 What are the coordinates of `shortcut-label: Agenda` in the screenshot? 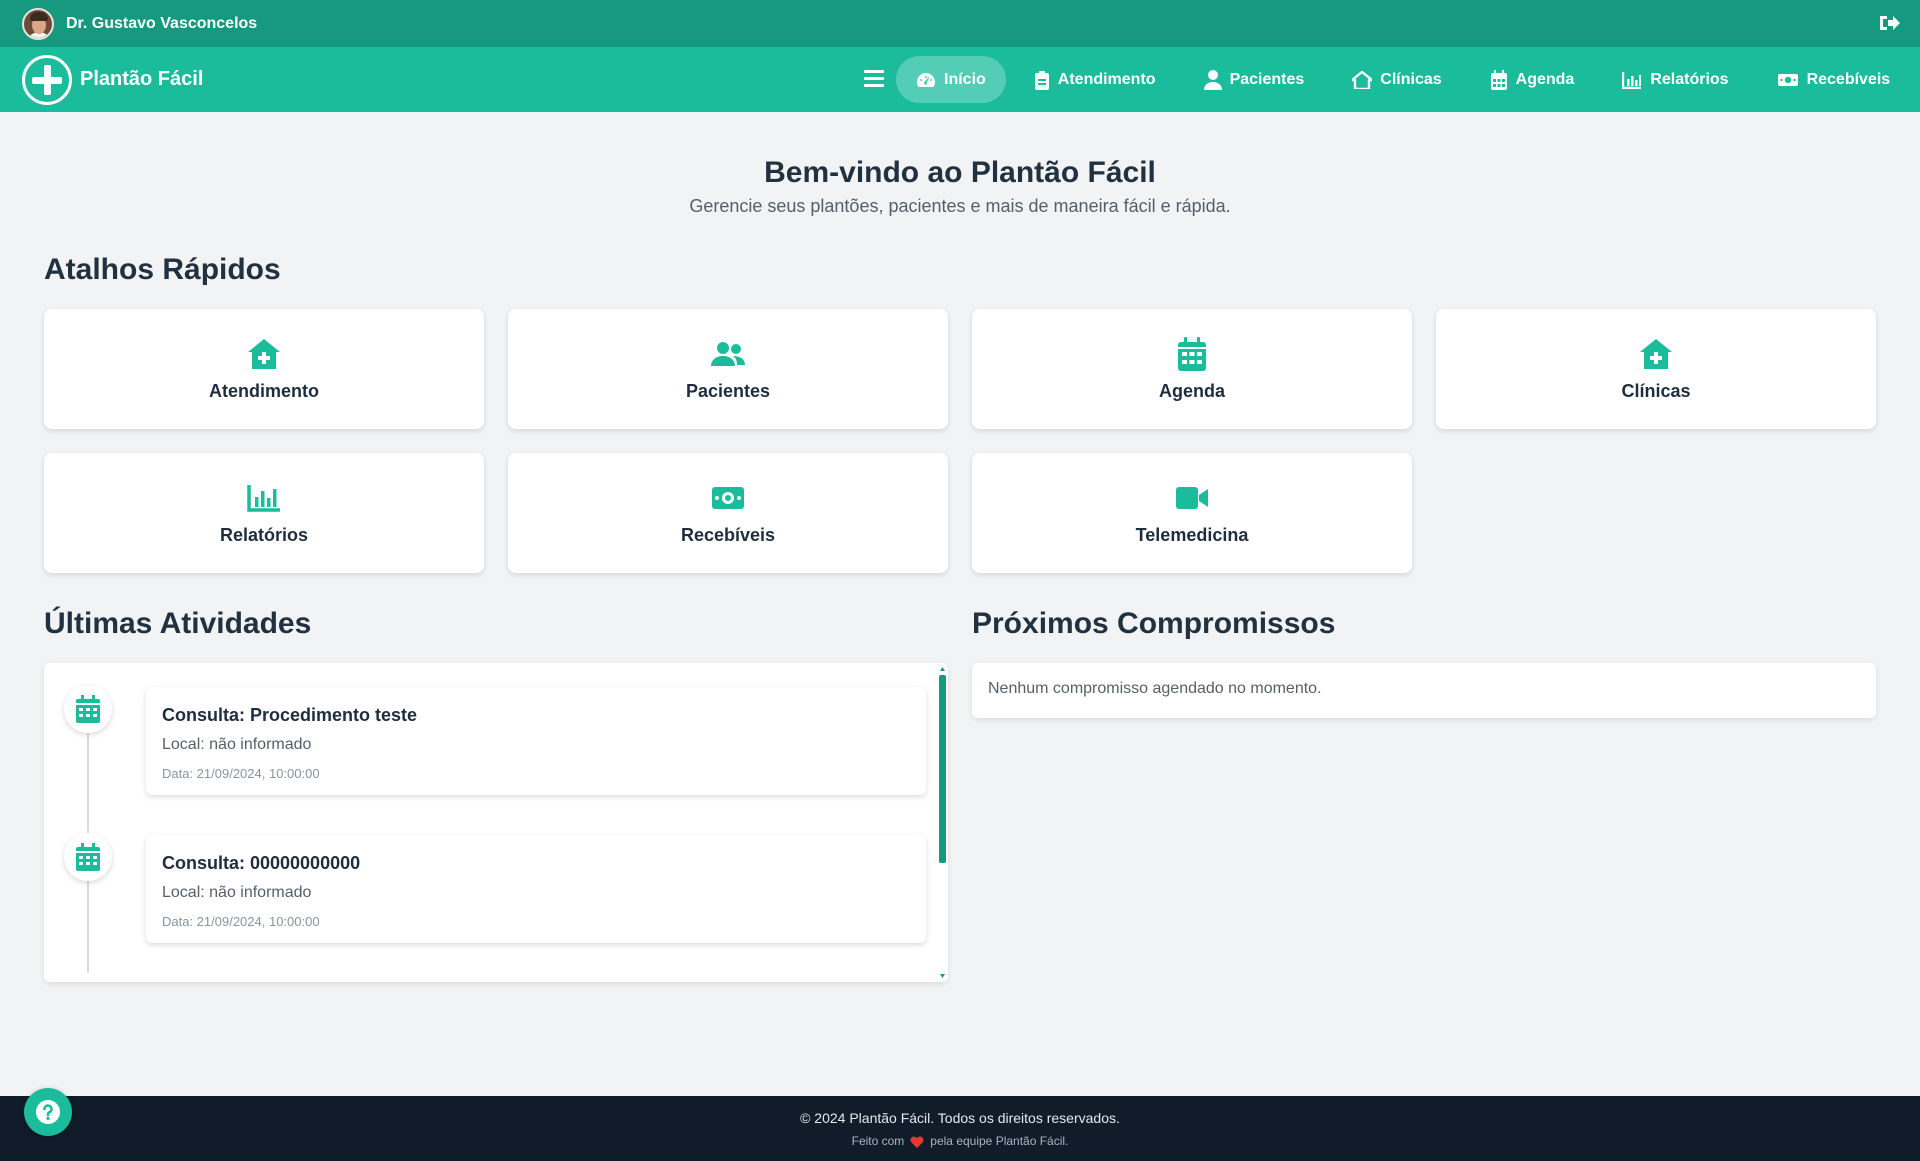 It's located at (1191, 390).